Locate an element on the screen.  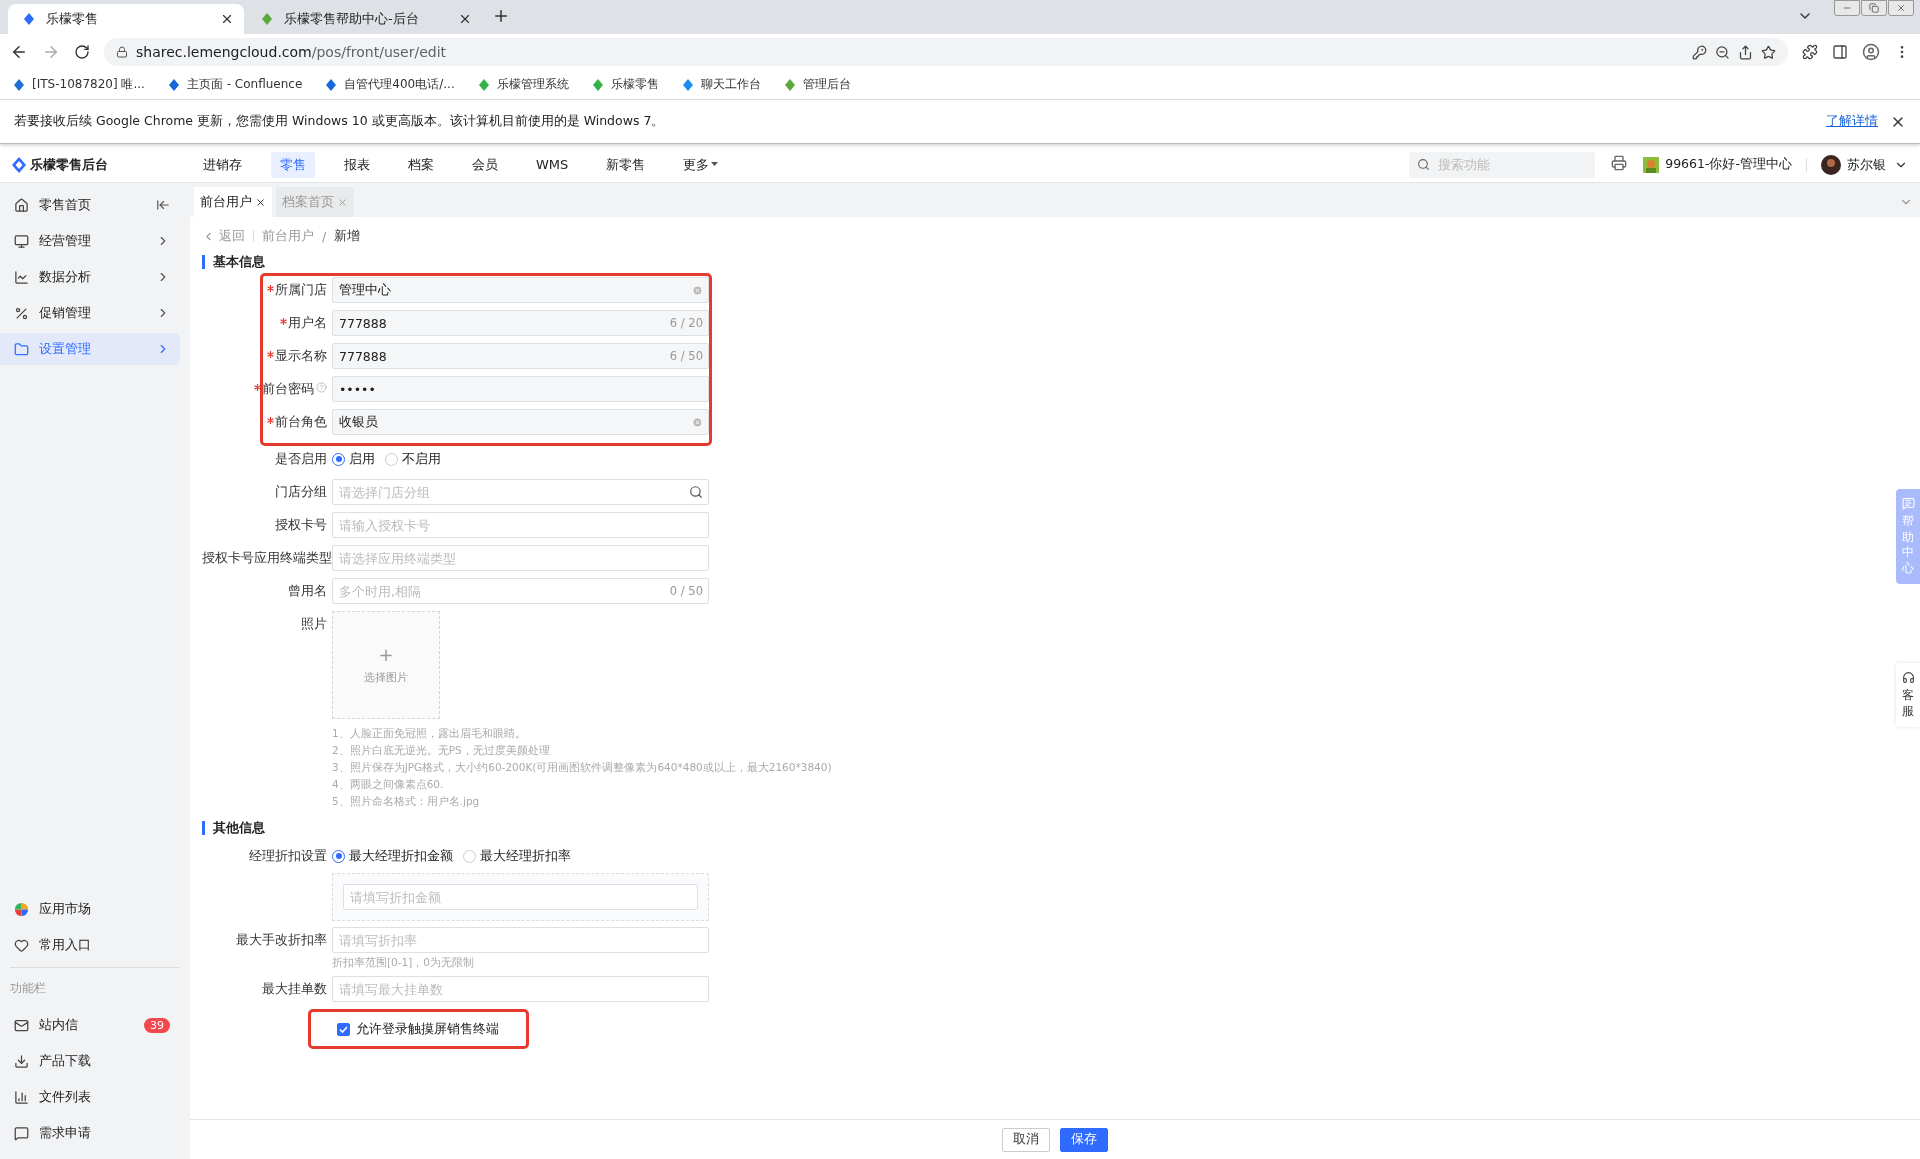
char-counter: 6 / 20 is located at coordinates (686, 323).